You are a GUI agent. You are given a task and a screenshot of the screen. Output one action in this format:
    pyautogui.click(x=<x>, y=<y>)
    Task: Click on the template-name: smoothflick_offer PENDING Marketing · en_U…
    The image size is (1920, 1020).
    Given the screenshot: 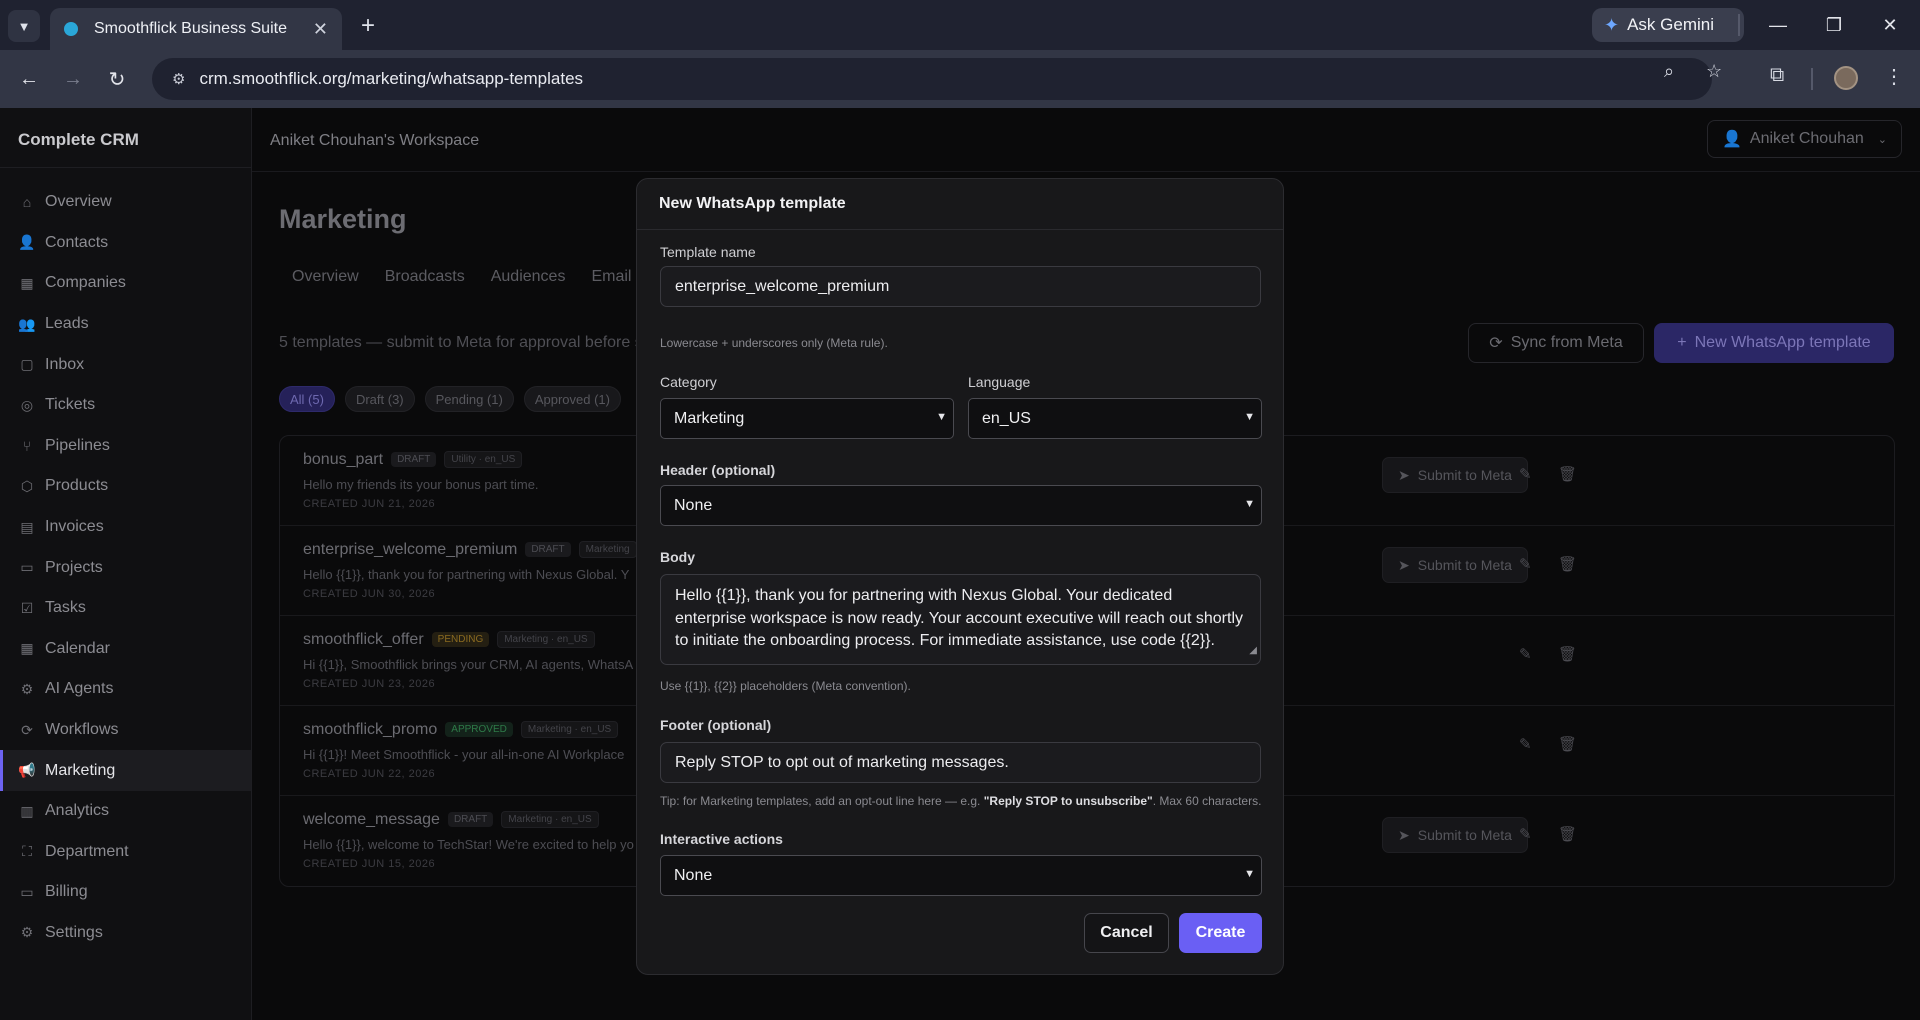 What is the action you would take?
    pyautogui.click(x=449, y=640)
    